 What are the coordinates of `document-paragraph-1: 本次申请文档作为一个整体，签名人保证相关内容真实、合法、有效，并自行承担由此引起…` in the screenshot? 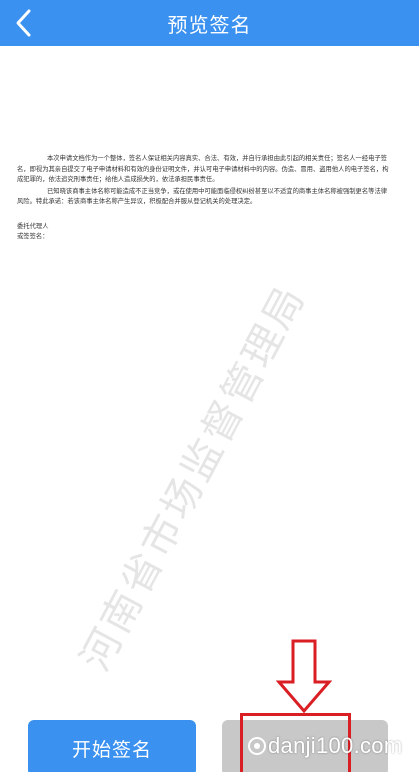 It's located at (203, 169).